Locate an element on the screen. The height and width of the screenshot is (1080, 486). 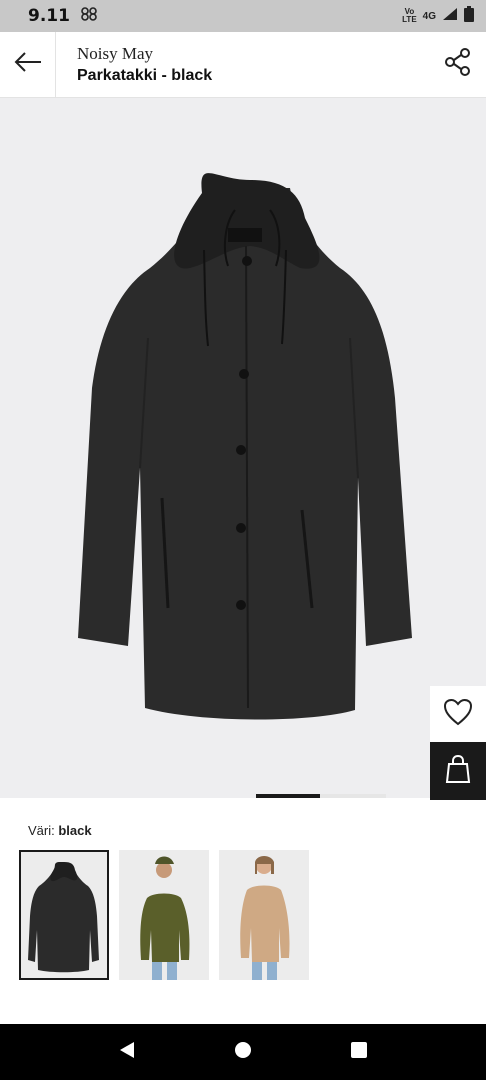
color-swatch-beige is located at coordinates (264, 915).